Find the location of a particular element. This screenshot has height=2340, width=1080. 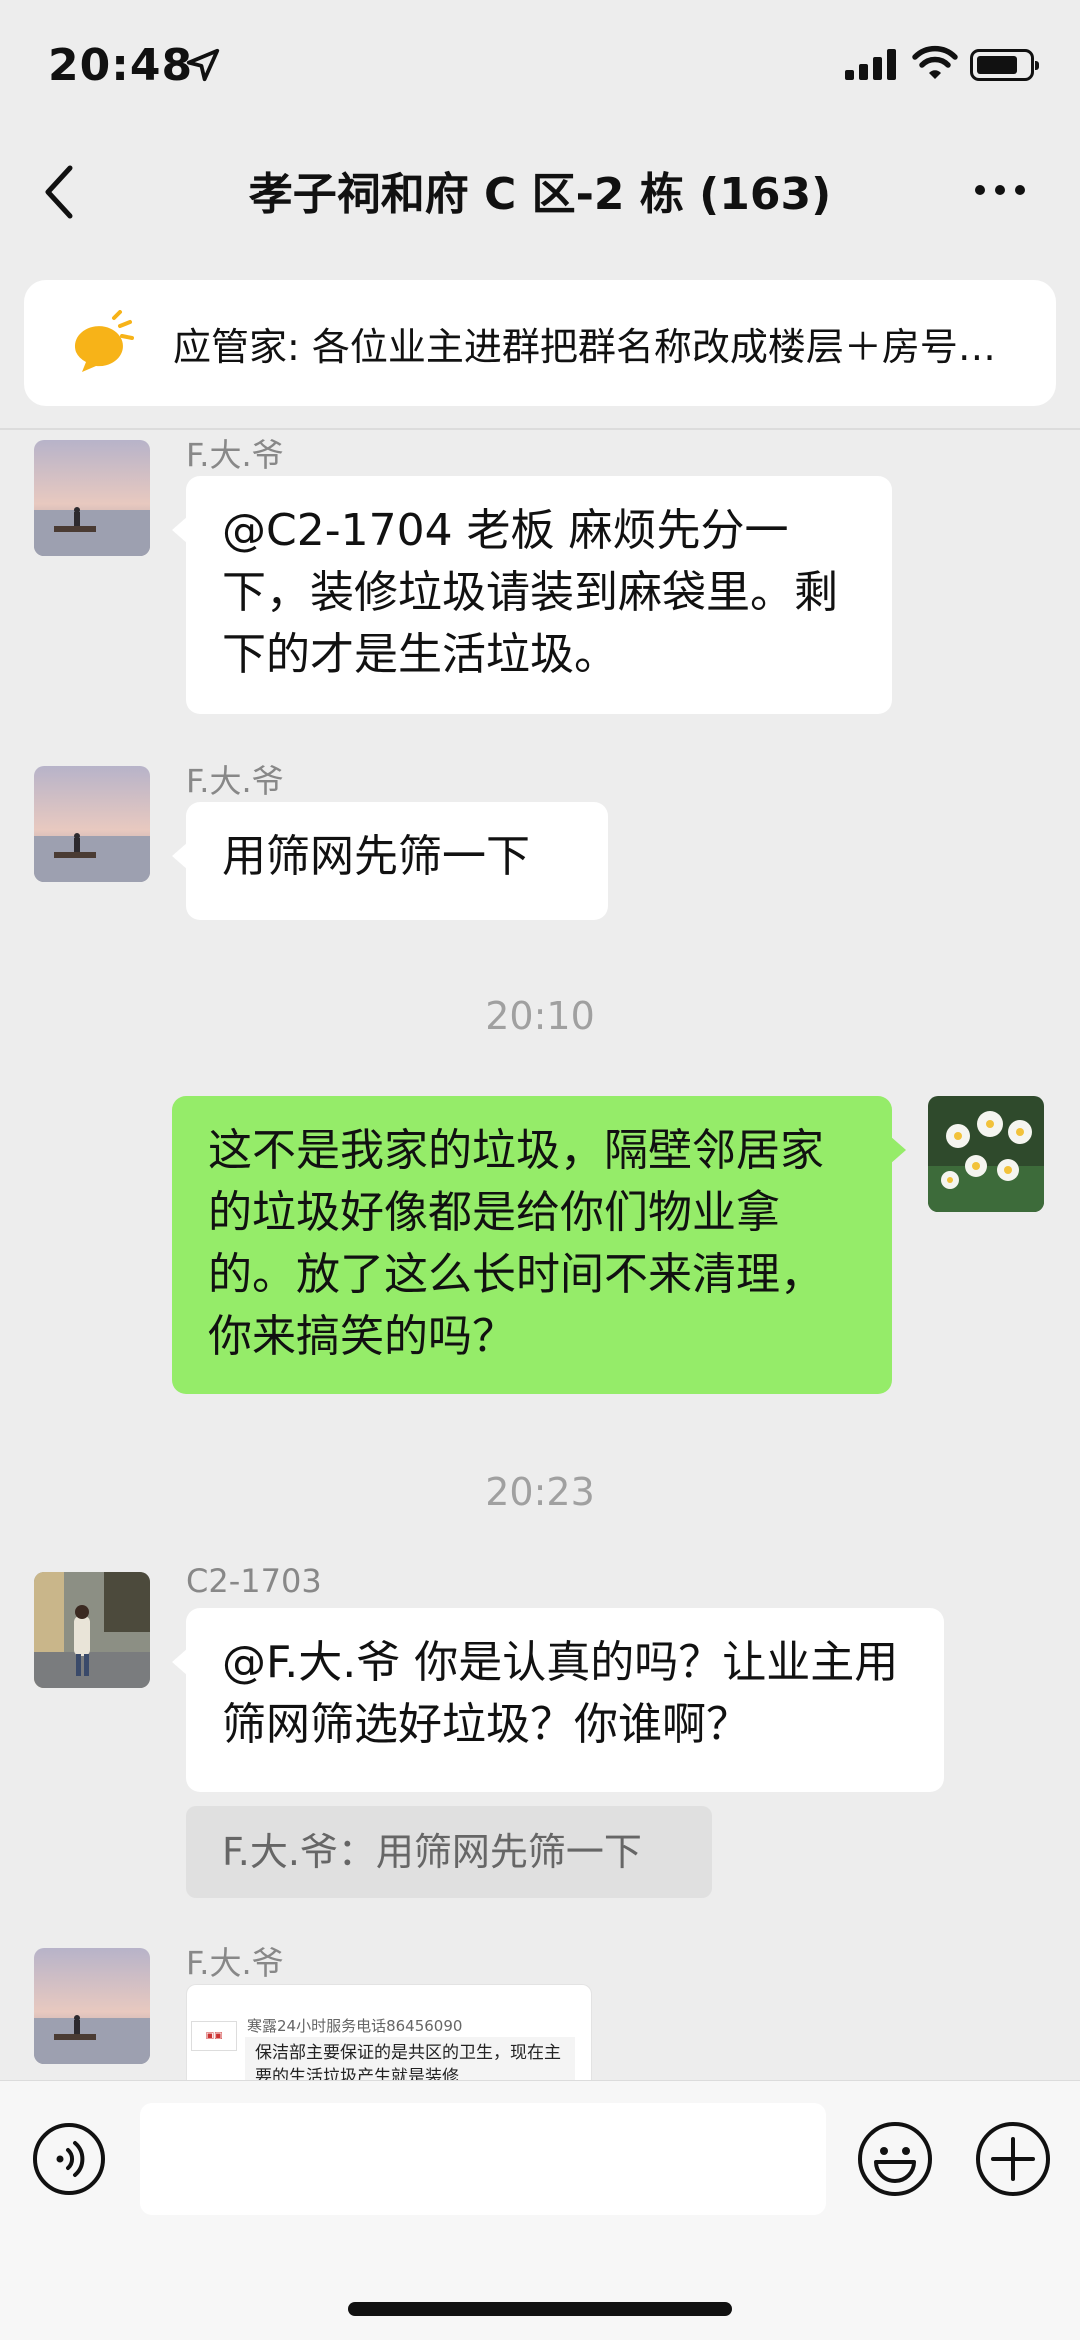

battery-icon is located at coordinates (1004, 65).